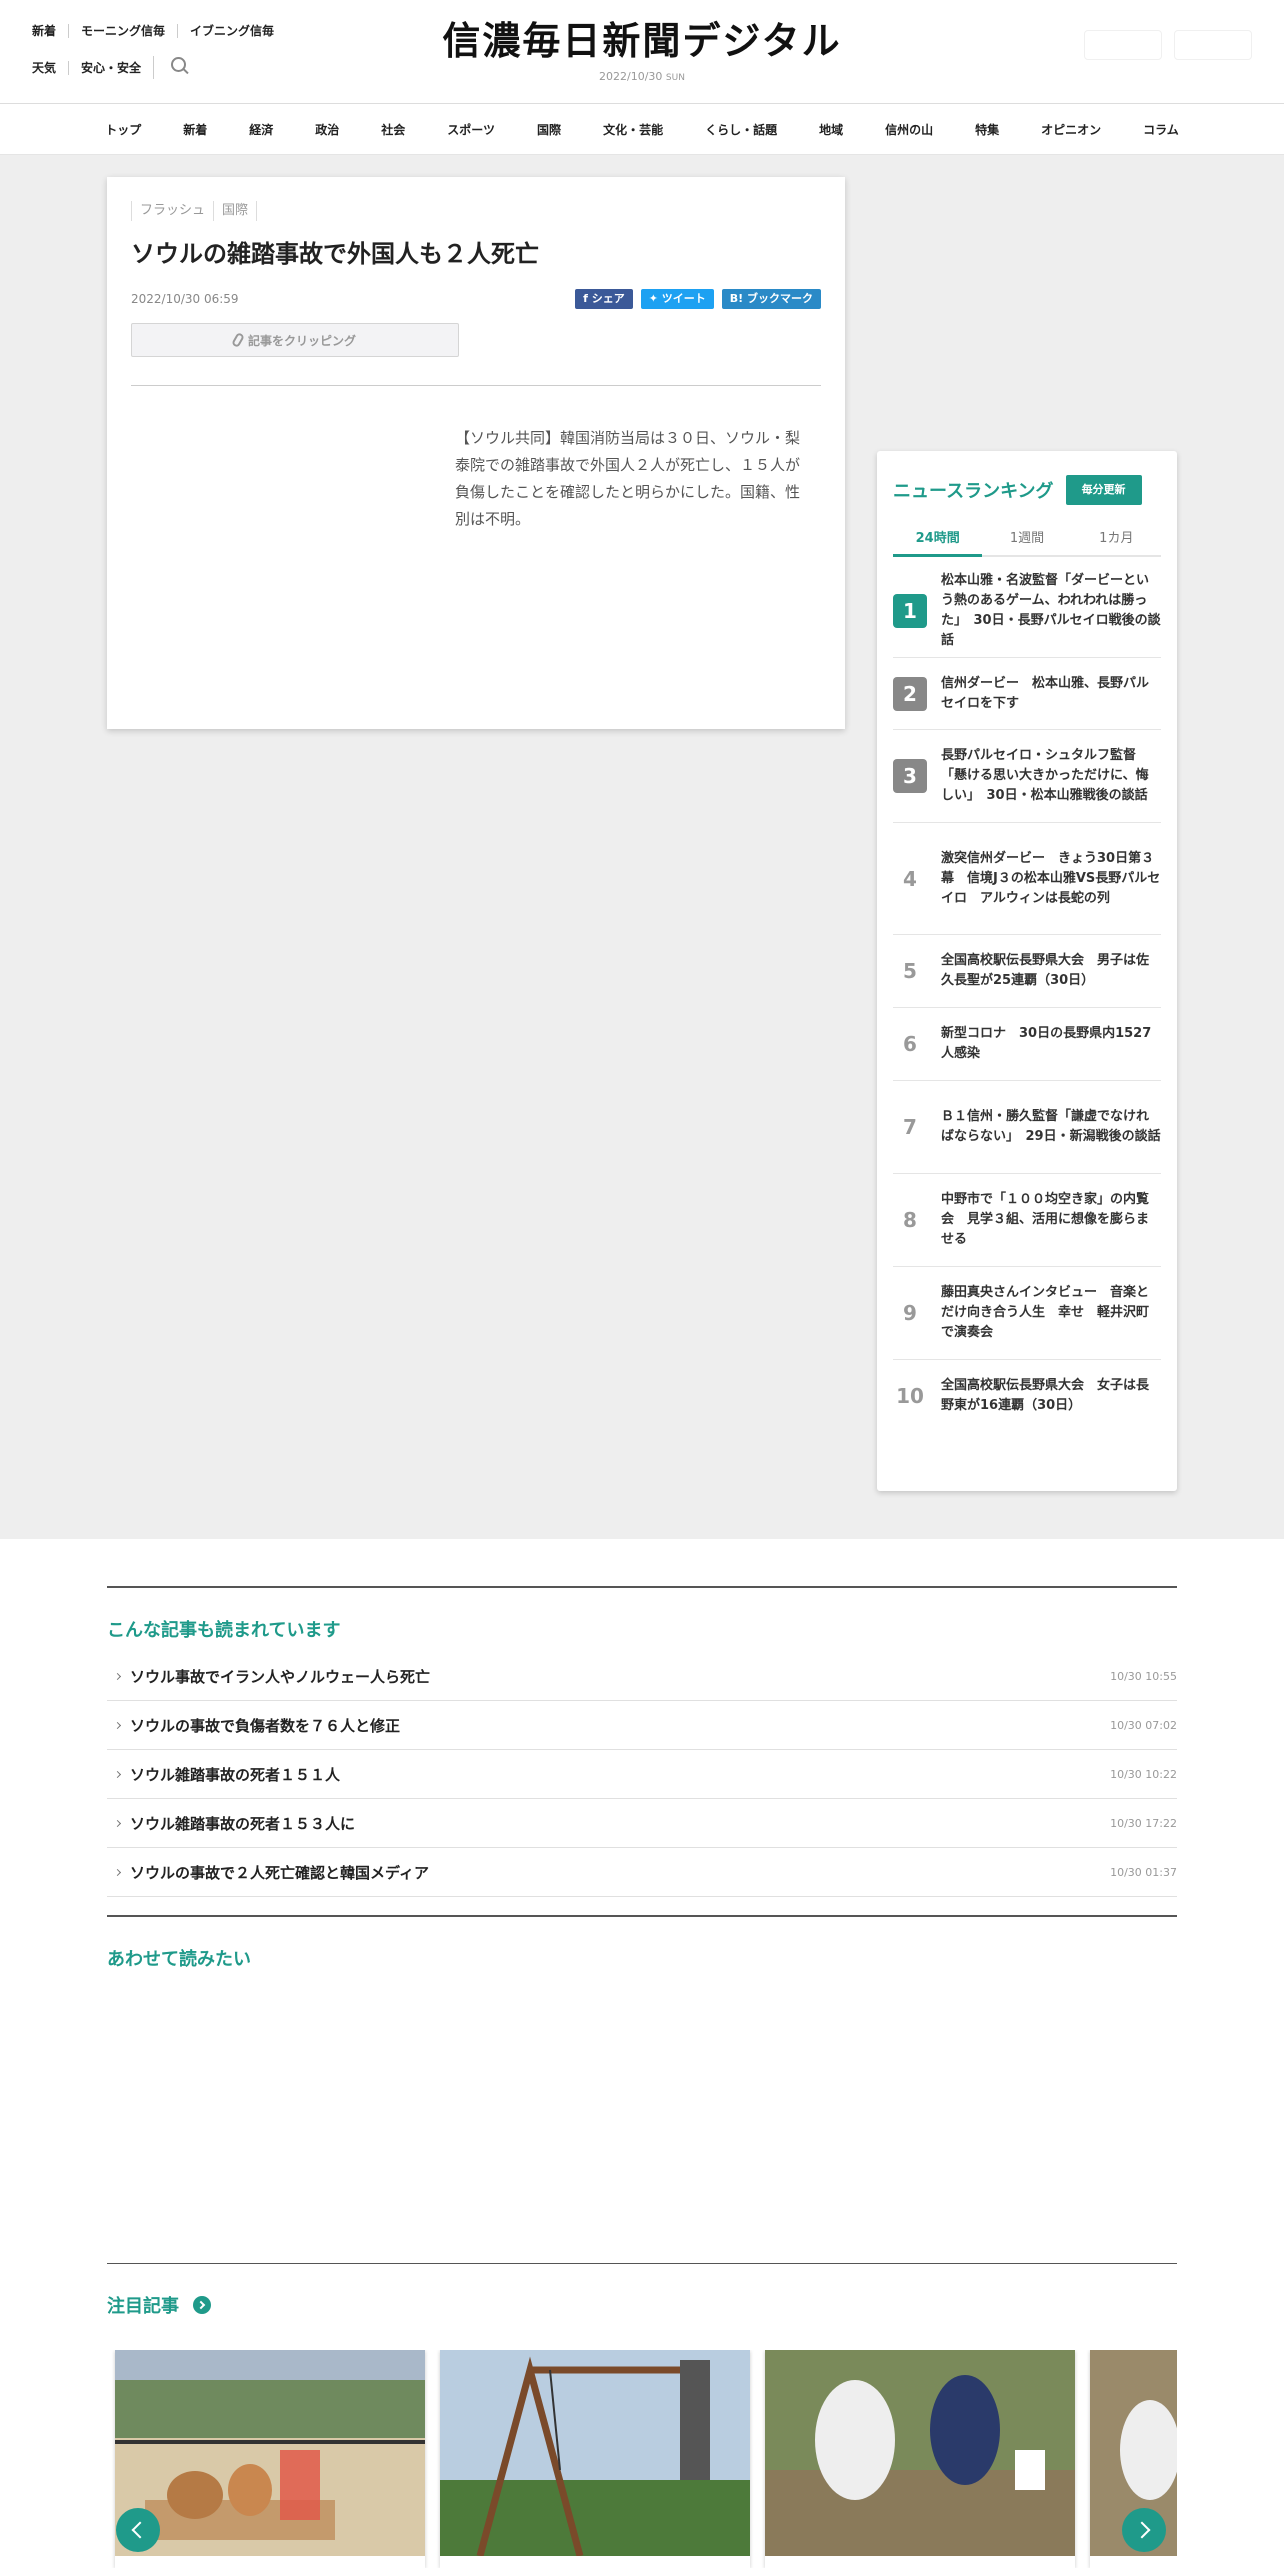 This screenshot has height=2568, width=1284. I want to click on ranking-item: 10 全国高校駅伝長野県大会 女子は長野東が16連覇（30日）, so click(1027, 1396).